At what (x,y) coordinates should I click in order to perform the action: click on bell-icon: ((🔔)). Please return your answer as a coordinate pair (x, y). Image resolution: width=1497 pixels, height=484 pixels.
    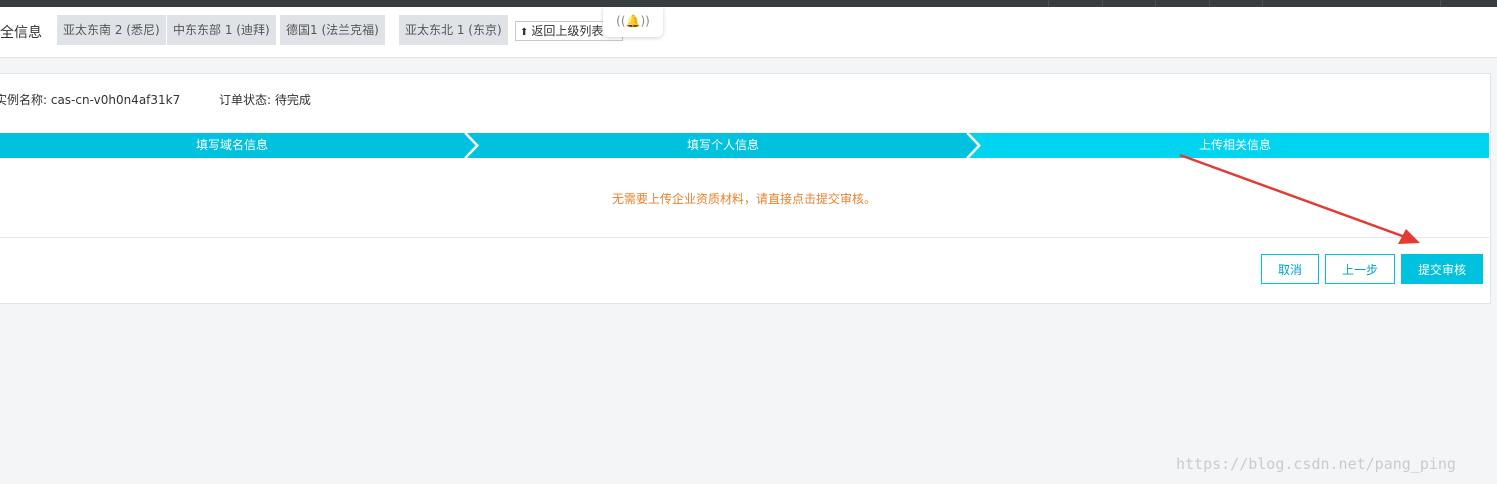
    Looking at the image, I should click on (633, 21).